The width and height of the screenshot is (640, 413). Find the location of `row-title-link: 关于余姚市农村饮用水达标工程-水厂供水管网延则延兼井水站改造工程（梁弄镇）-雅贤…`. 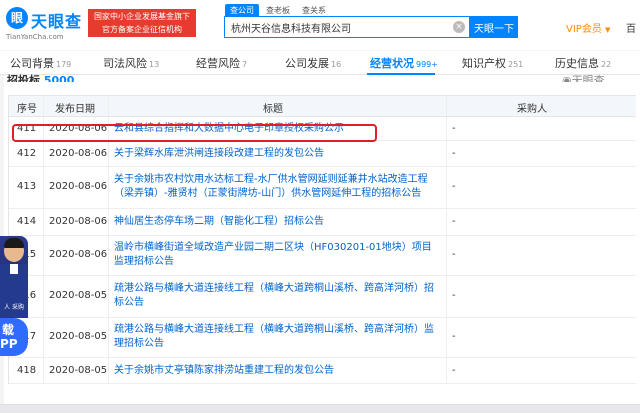

row-title-link: 关于余姚市农村饮用水达标工程-水厂供水管网延则延兼井水站改造工程（梁弄镇）-雅贤… is located at coordinates (276, 187).